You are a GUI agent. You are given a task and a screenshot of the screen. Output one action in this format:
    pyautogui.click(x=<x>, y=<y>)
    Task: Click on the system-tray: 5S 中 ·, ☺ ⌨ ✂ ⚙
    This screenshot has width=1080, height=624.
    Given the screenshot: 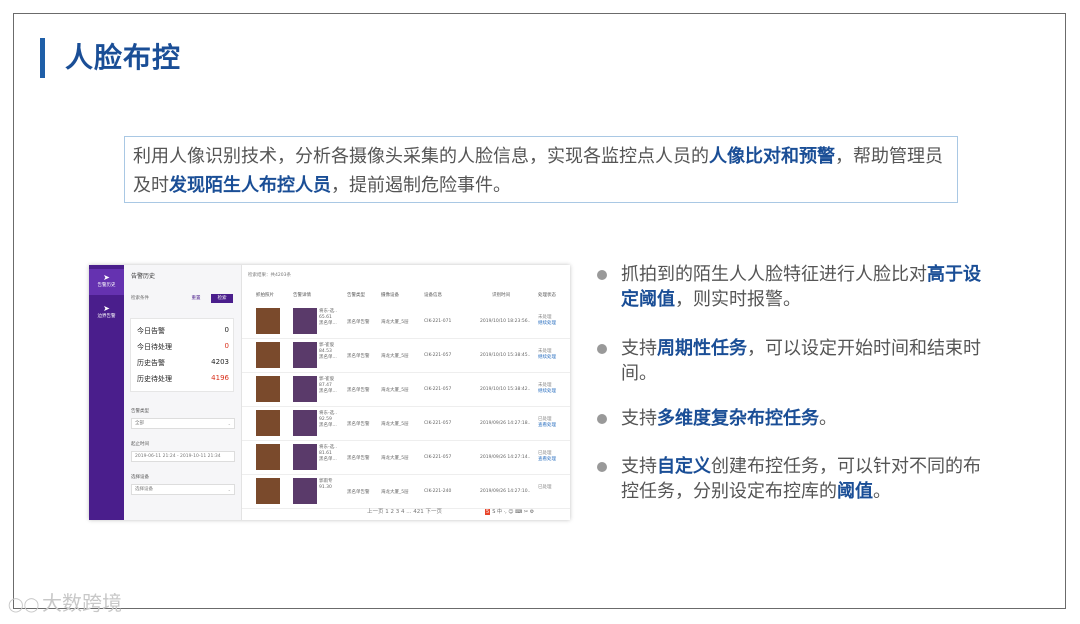 What is the action you would take?
    pyautogui.click(x=510, y=512)
    